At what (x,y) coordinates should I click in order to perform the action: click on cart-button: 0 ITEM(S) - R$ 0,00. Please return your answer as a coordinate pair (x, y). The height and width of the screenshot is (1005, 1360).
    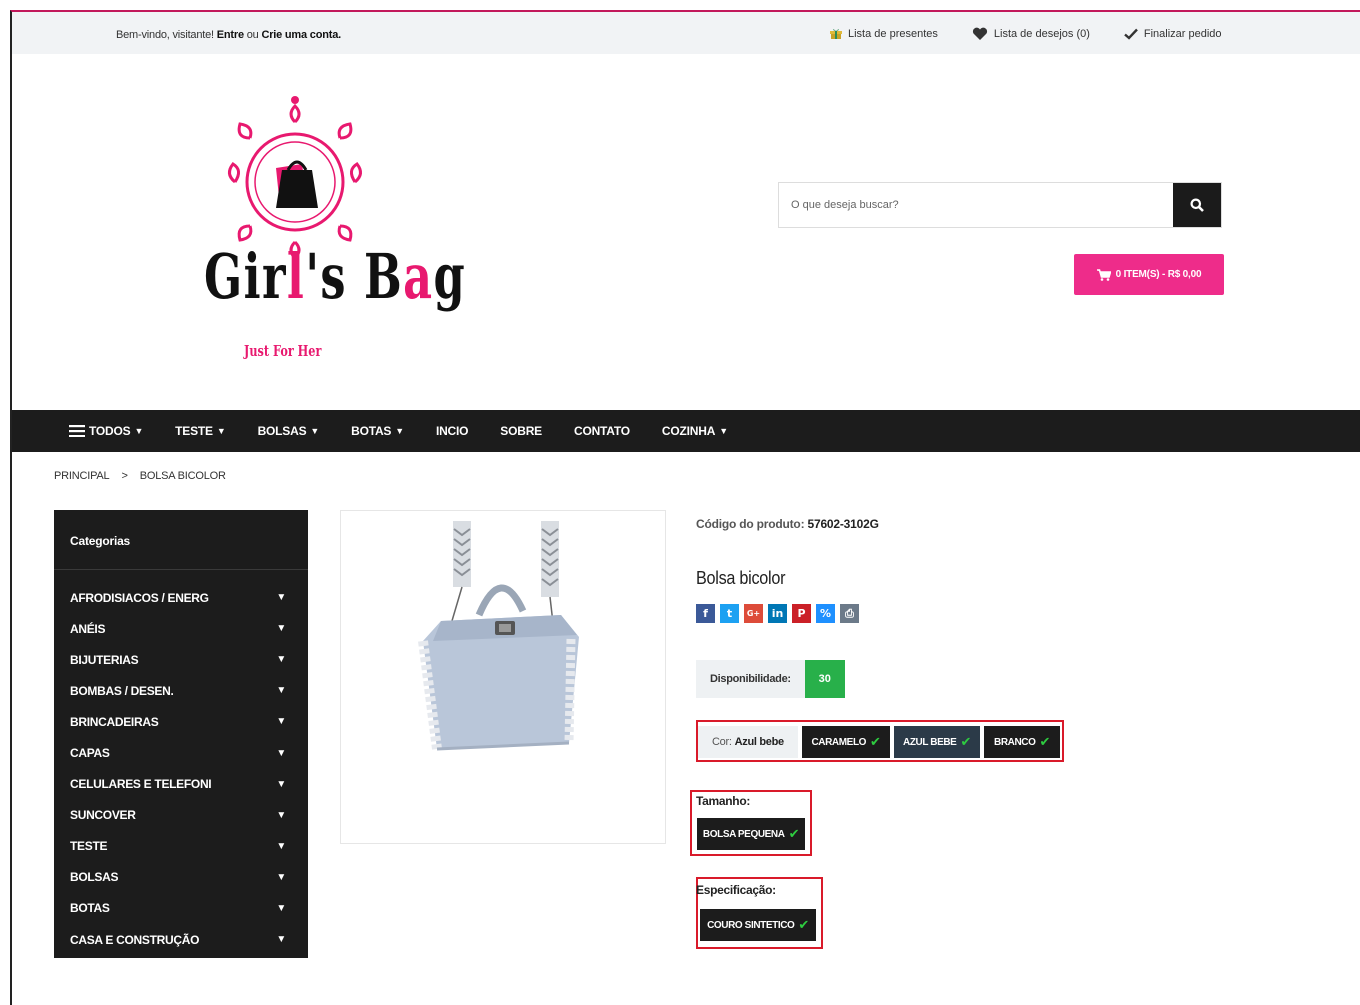
    Looking at the image, I should click on (1149, 274).